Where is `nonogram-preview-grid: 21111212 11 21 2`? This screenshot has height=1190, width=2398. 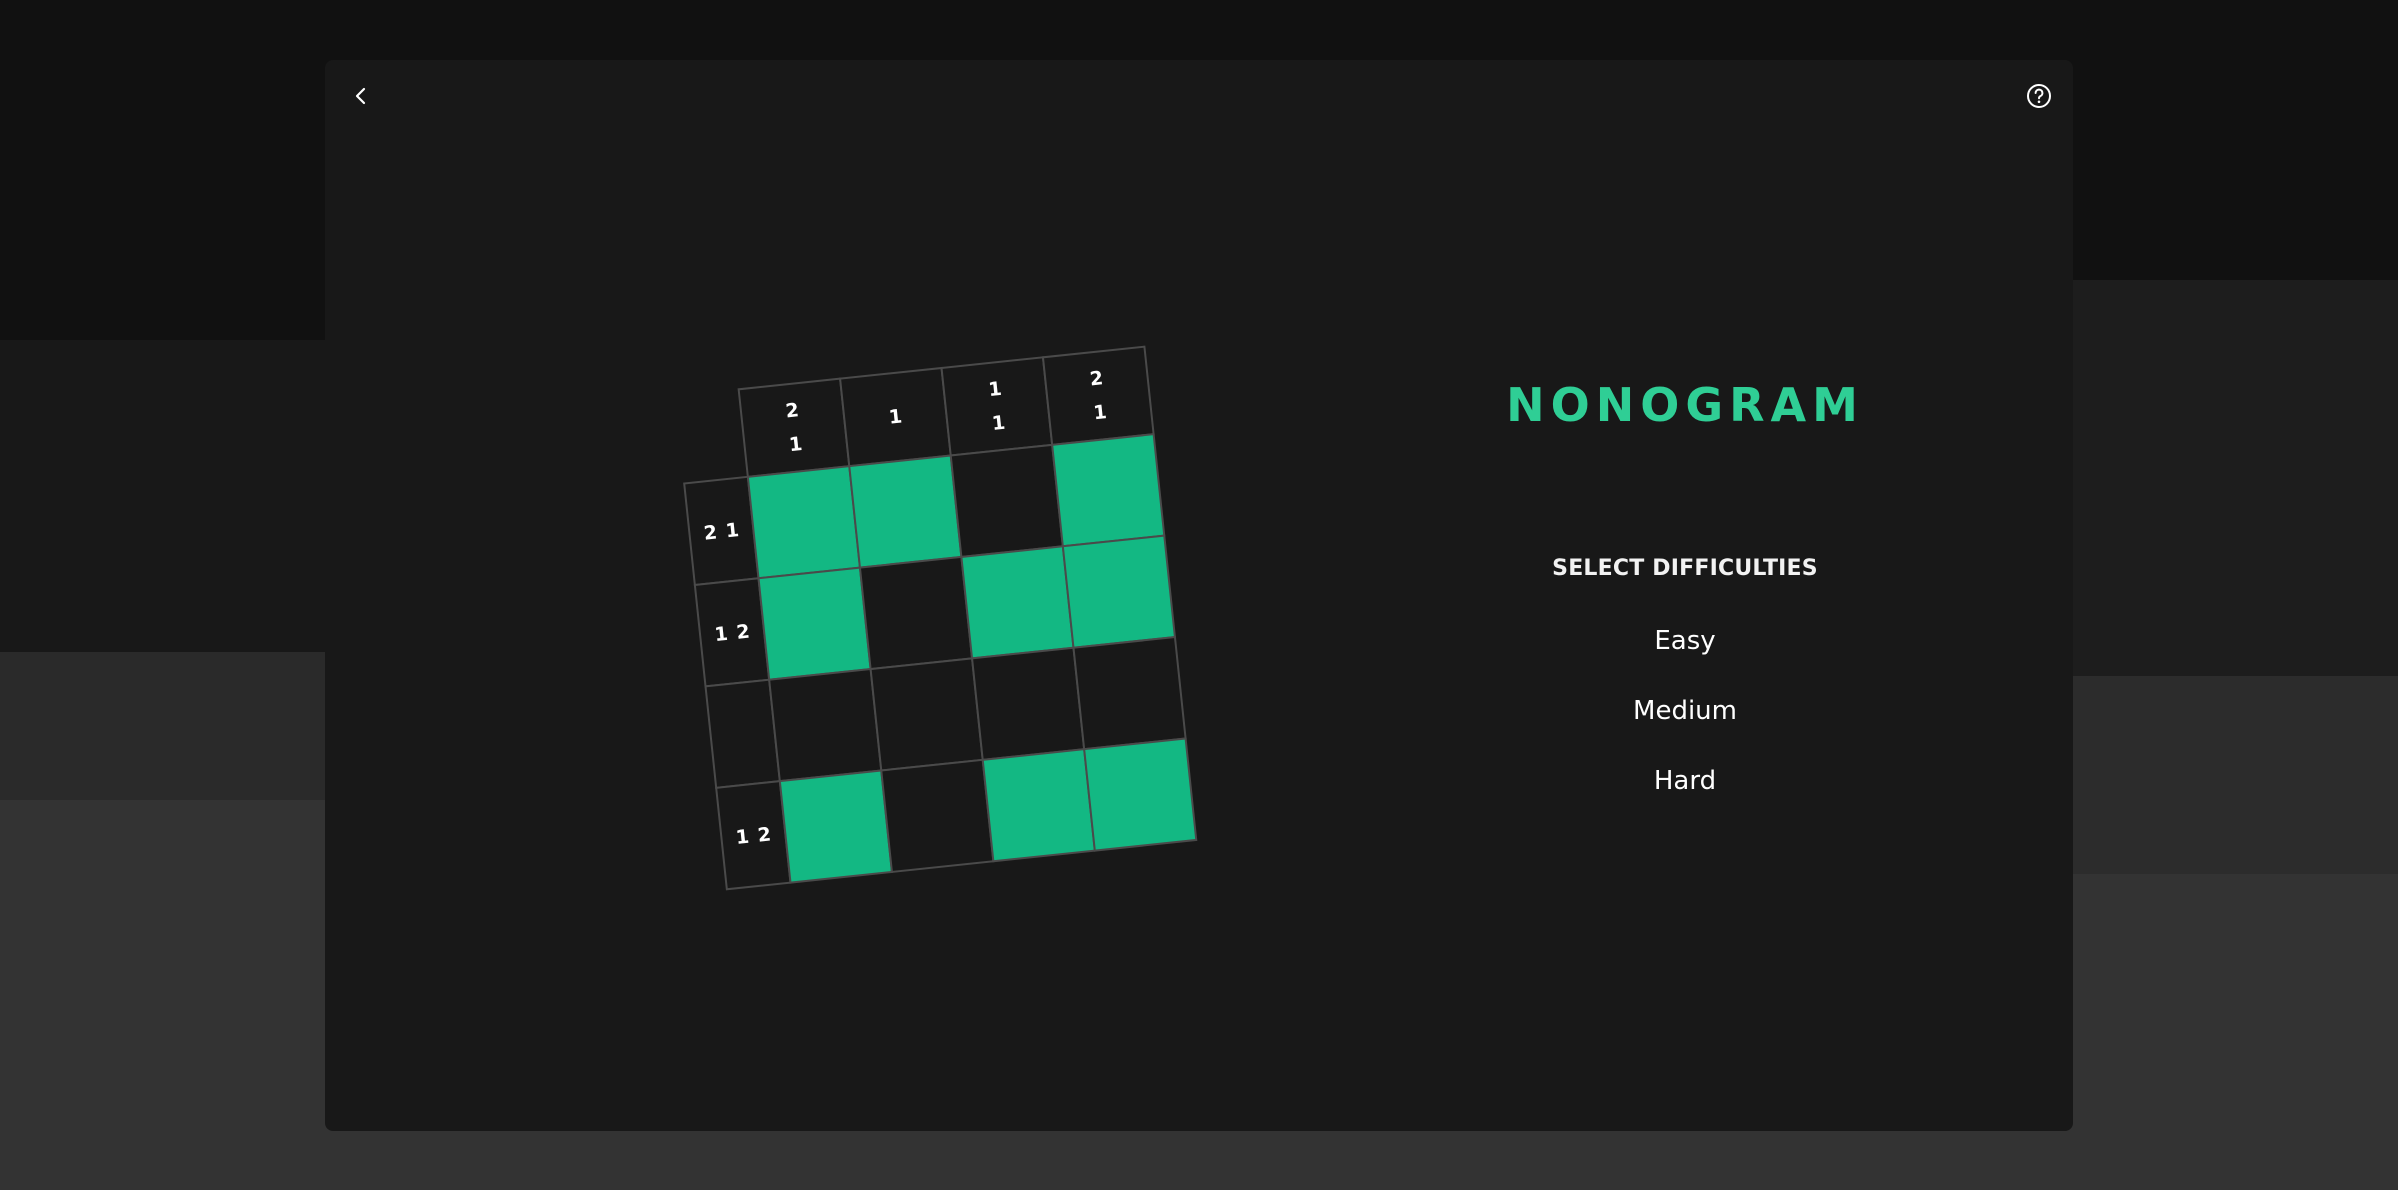 nonogram-preview-grid: 21111212 11 21 2 is located at coordinates (940, 618).